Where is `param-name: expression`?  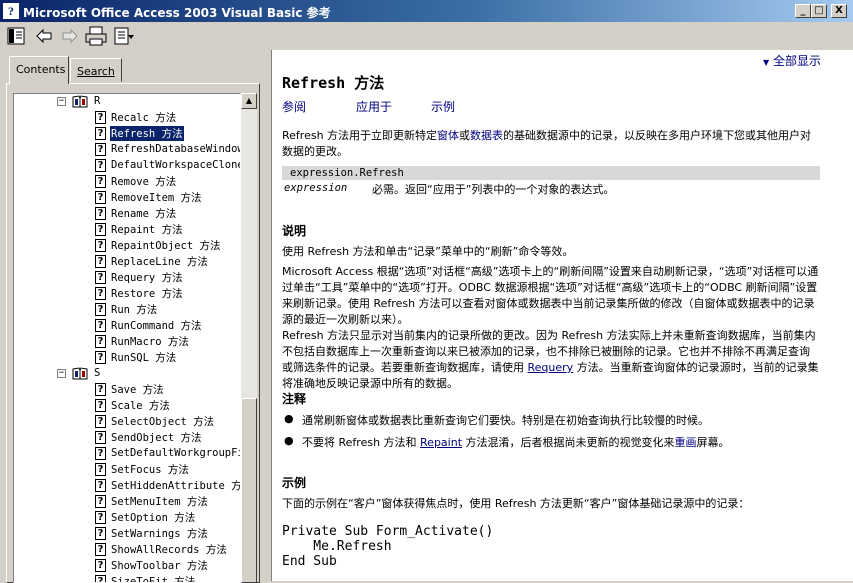 param-name: expression is located at coordinates (315, 188).